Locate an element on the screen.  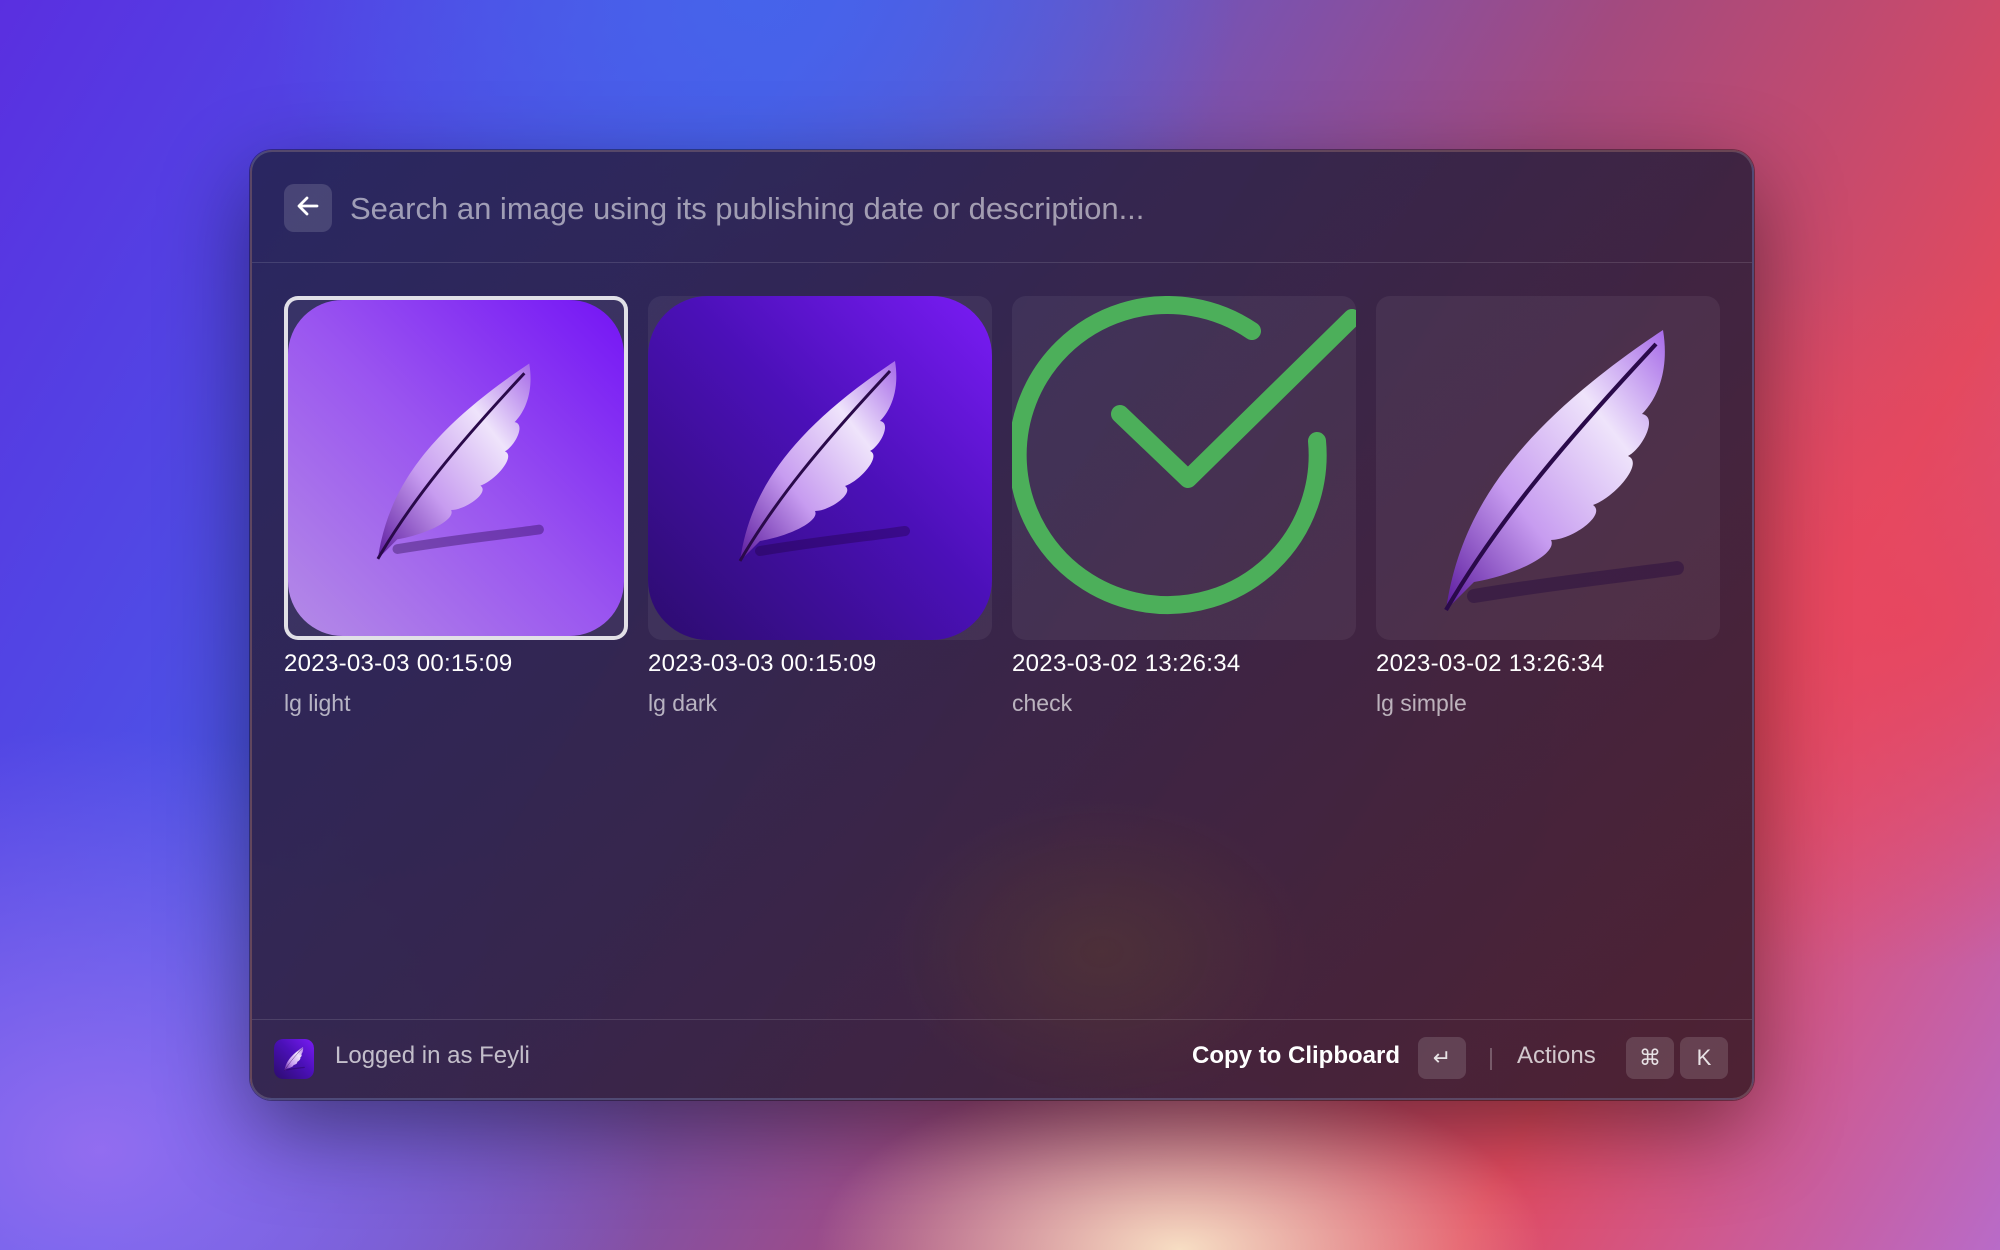
image-description: lg simple is located at coordinates (1421, 703).